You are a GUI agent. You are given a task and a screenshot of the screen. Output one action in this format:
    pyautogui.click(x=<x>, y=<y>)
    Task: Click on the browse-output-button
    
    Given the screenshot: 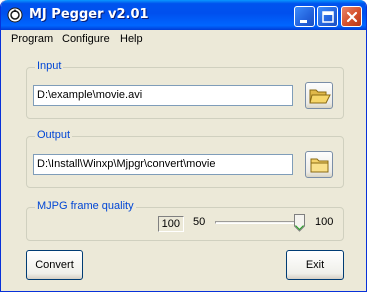 What is the action you would take?
    pyautogui.click(x=319, y=164)
    